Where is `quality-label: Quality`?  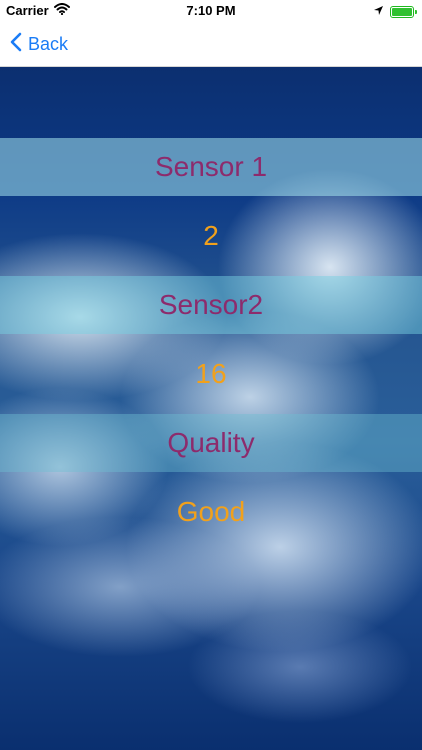 quality-label: Quality is located at coordinates (211, 443).